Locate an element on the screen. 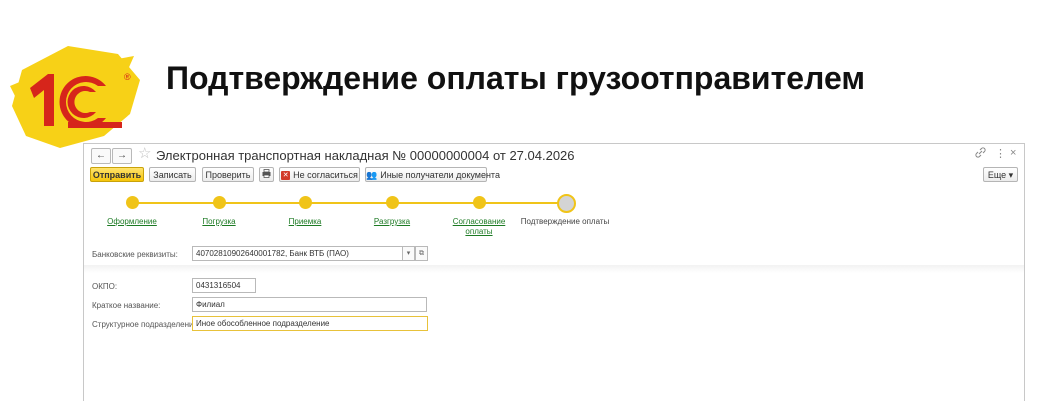 The height and width of the screenshot is (401, 1046). check-button: Проверить is located at coordinates (228, 174).